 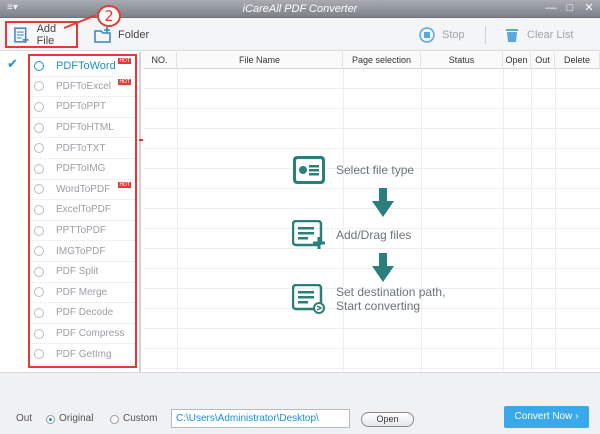 What do you see at coordinates (24, 418) in the screenshot?
I see `out-label: Out` at bounding box center [24, 418].